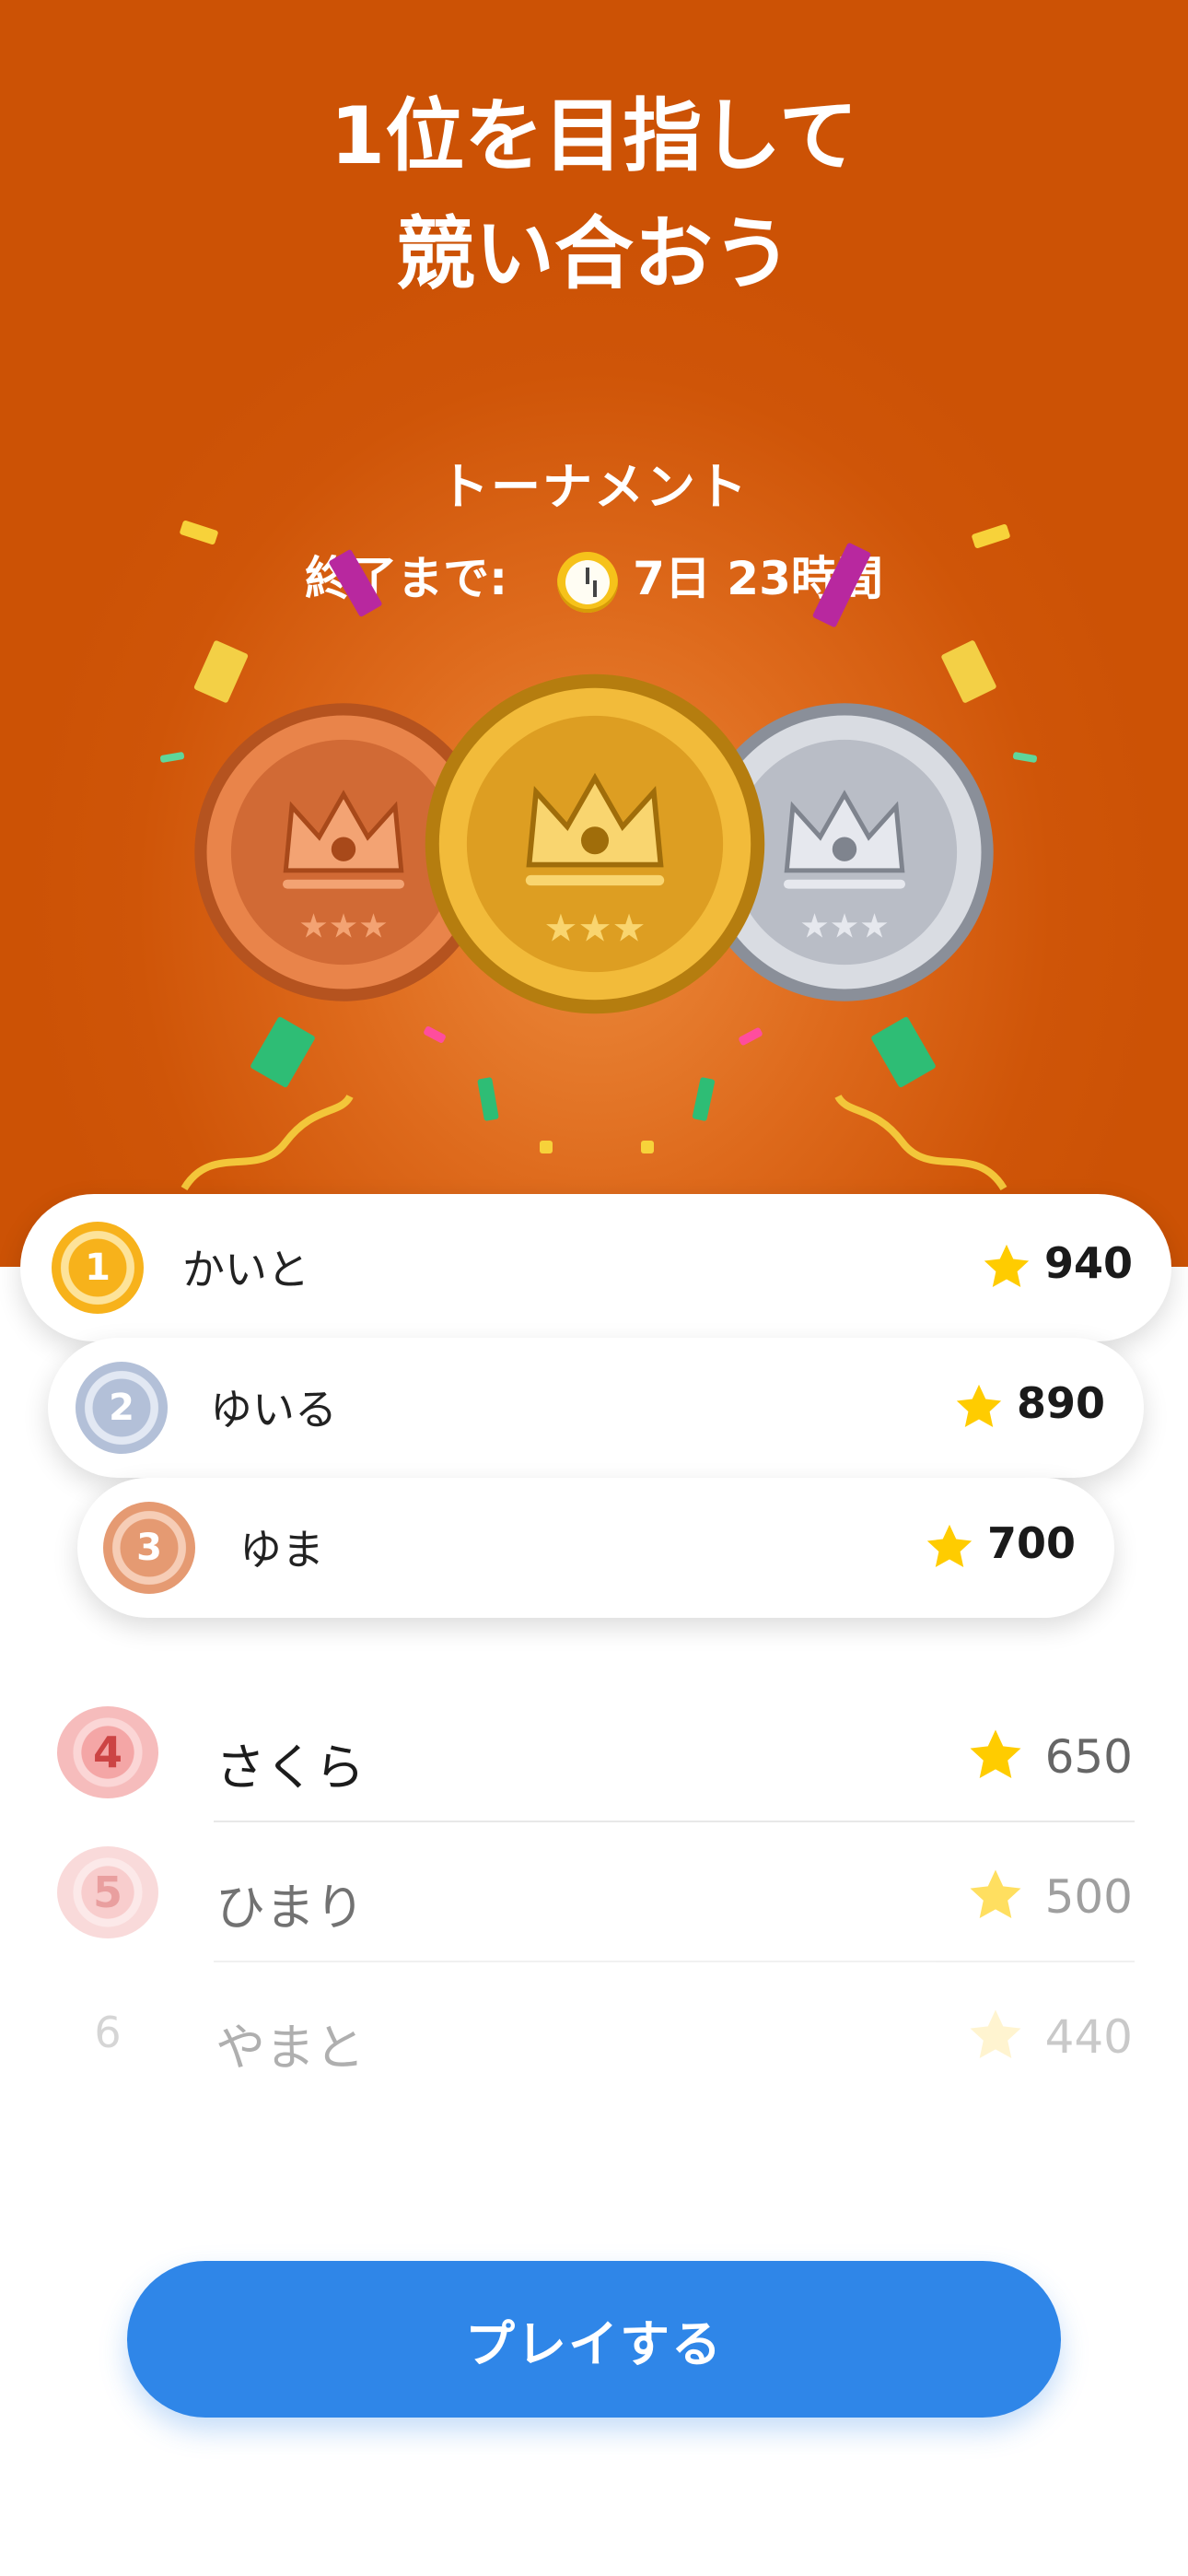 The width and height of the screenshot is (1188, 2576). Describe the element at coordinates (1088, 1897) in the screenshot. I see `player-score: 500` at that location.